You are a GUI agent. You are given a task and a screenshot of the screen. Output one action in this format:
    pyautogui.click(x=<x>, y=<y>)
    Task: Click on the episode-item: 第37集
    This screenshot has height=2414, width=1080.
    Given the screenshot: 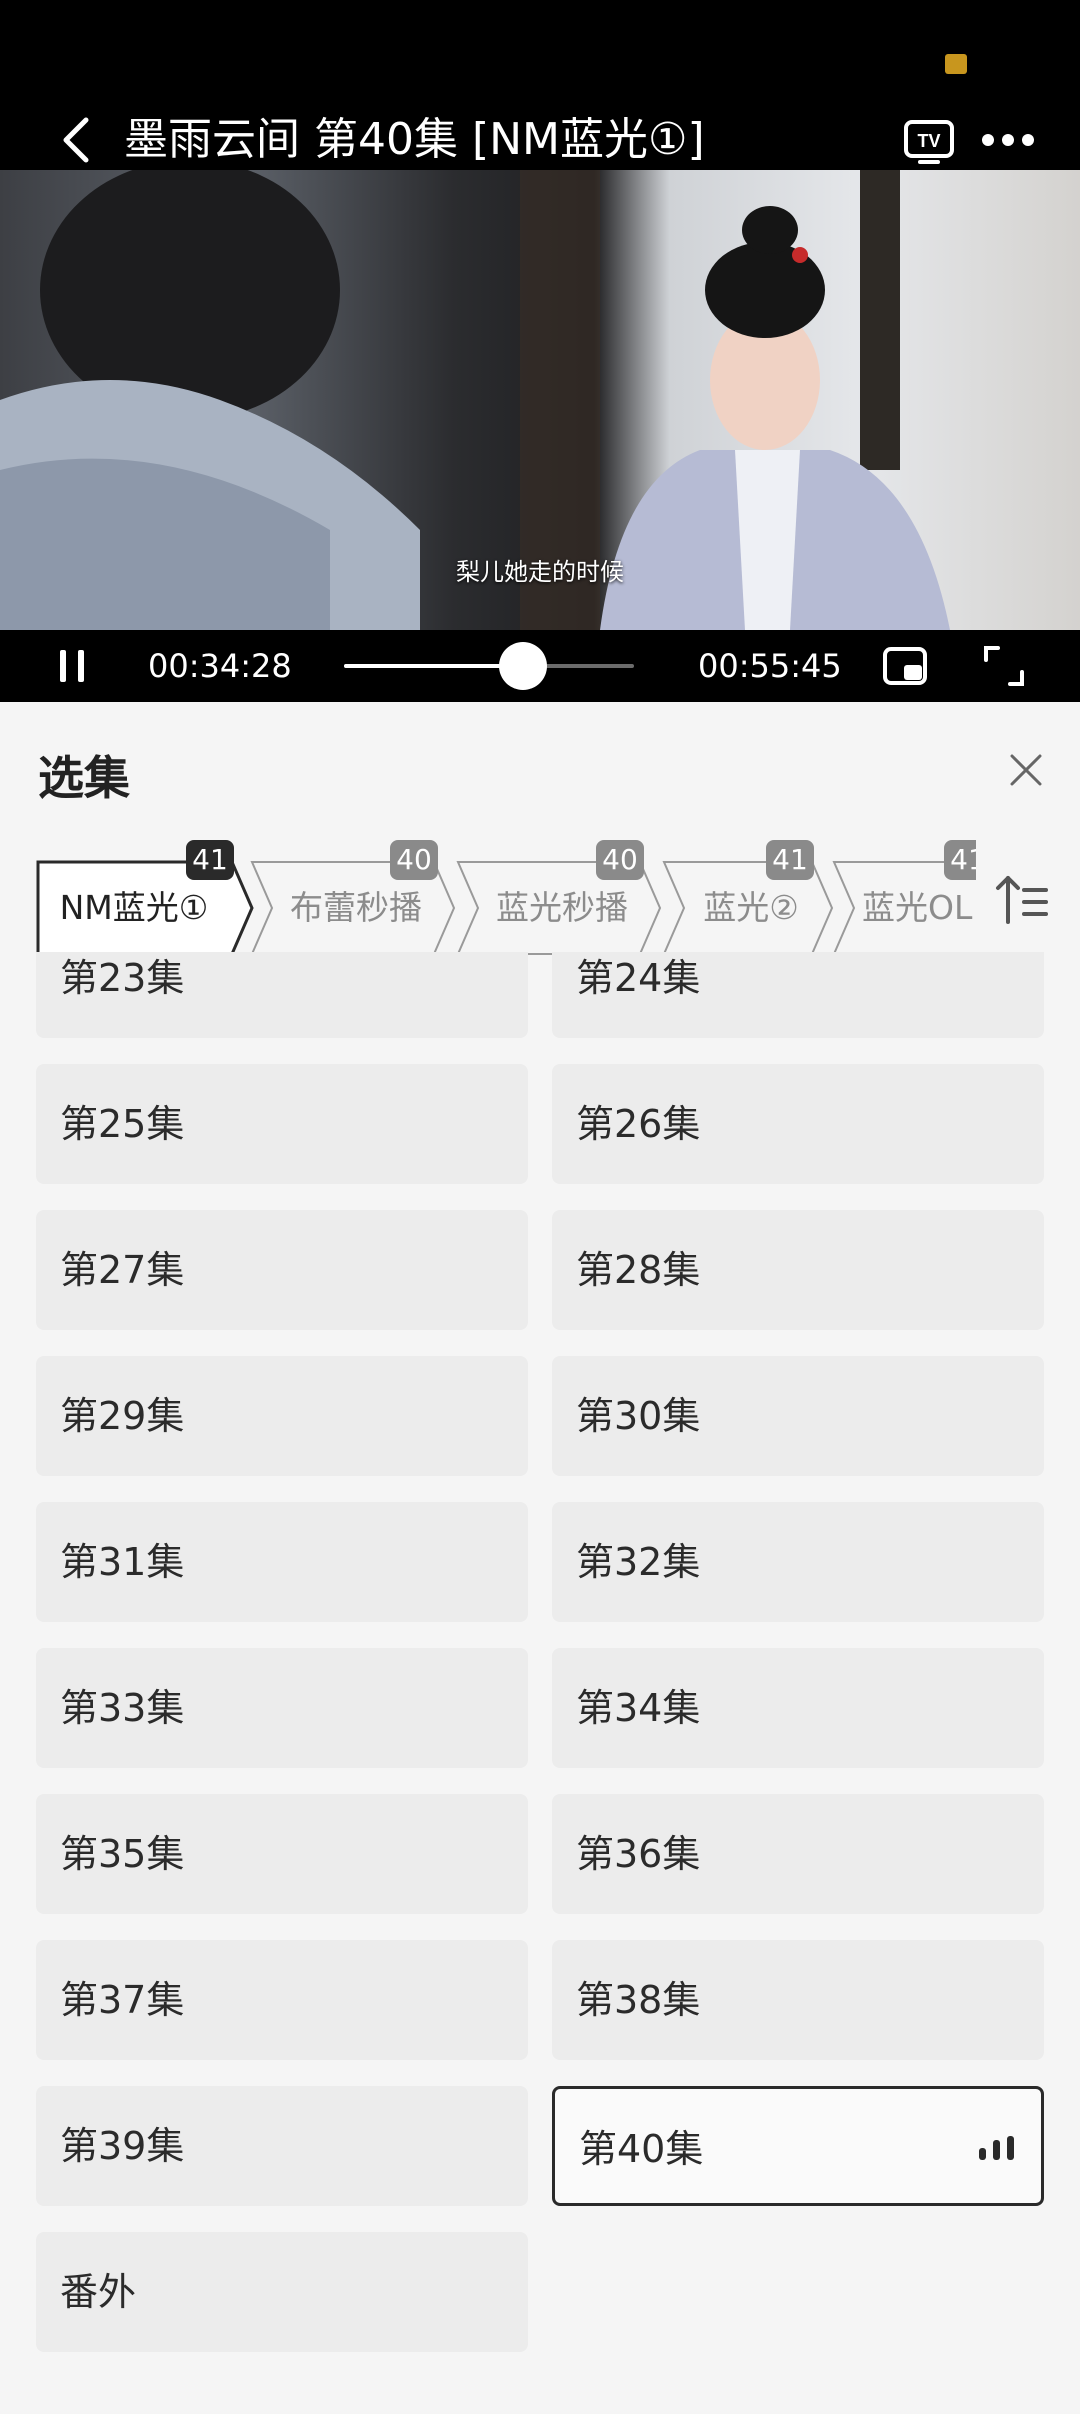 What is the action you would take?
    pyautogui.click(x=282, y=2000)
    